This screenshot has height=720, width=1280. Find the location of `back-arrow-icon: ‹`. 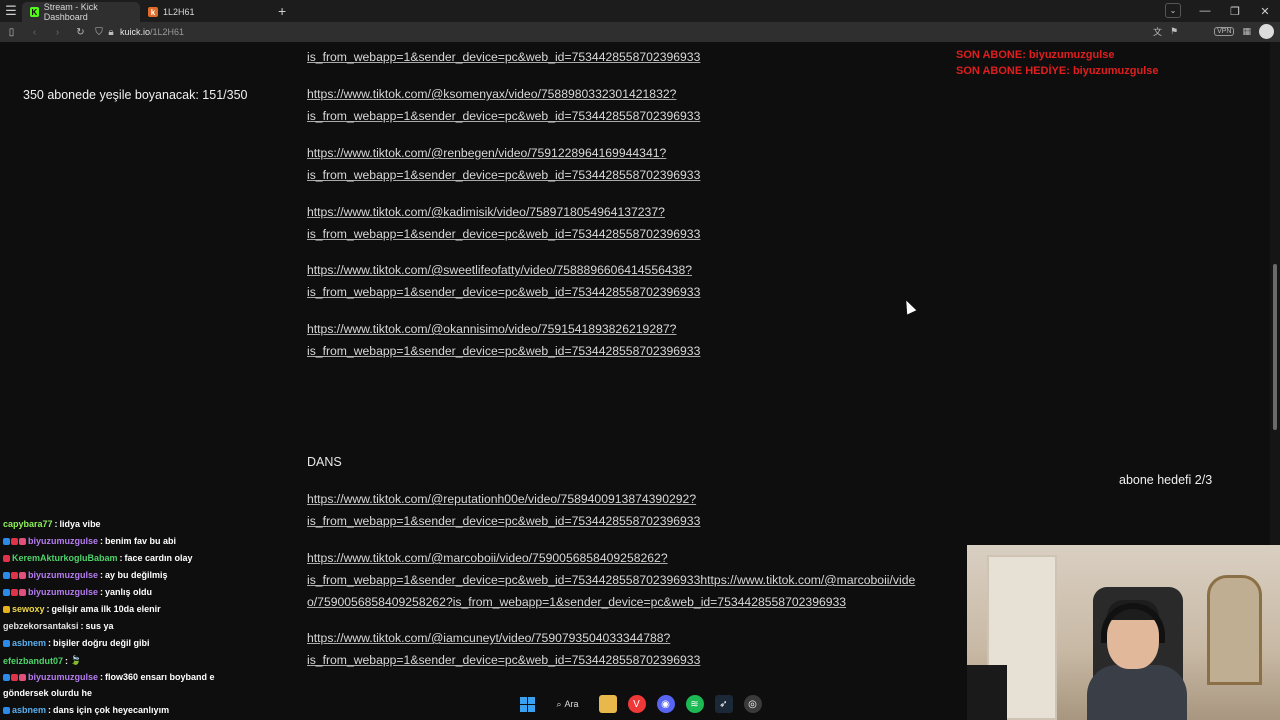

back-arrow-icon: ‹ is located at coordinates (34, 32).